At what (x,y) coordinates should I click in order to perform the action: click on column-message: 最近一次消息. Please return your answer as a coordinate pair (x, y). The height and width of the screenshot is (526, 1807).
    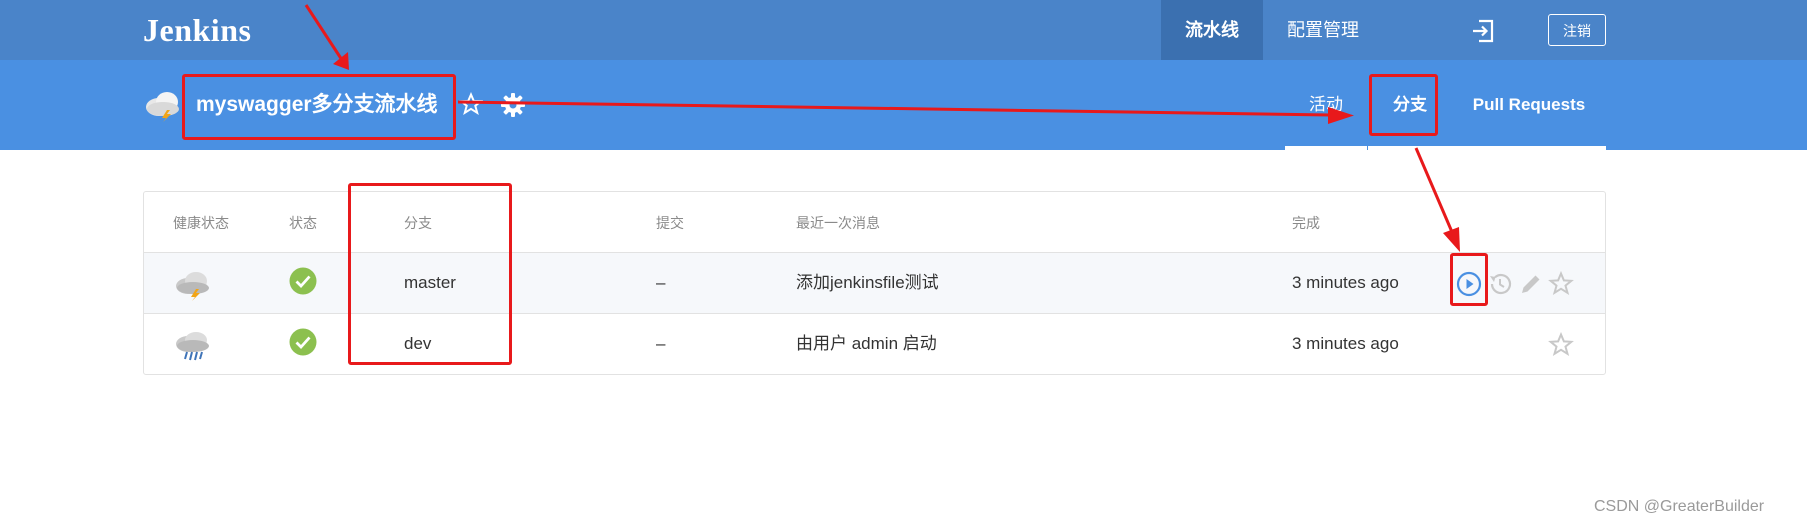
    Looking at the image, I should click on (838, 223).